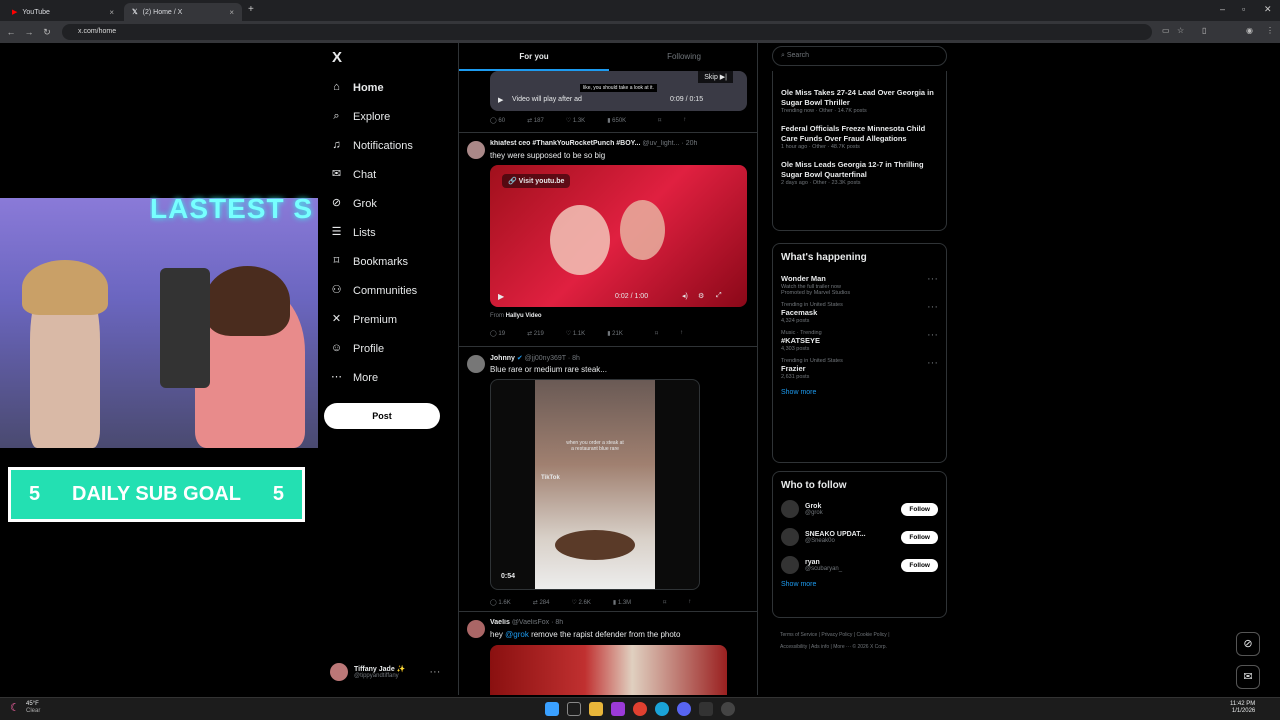  What do you see at coordinates (798, 635) in the screenshot?
I see `footer-link: Terms of Service` at bounding box center [798, 635].